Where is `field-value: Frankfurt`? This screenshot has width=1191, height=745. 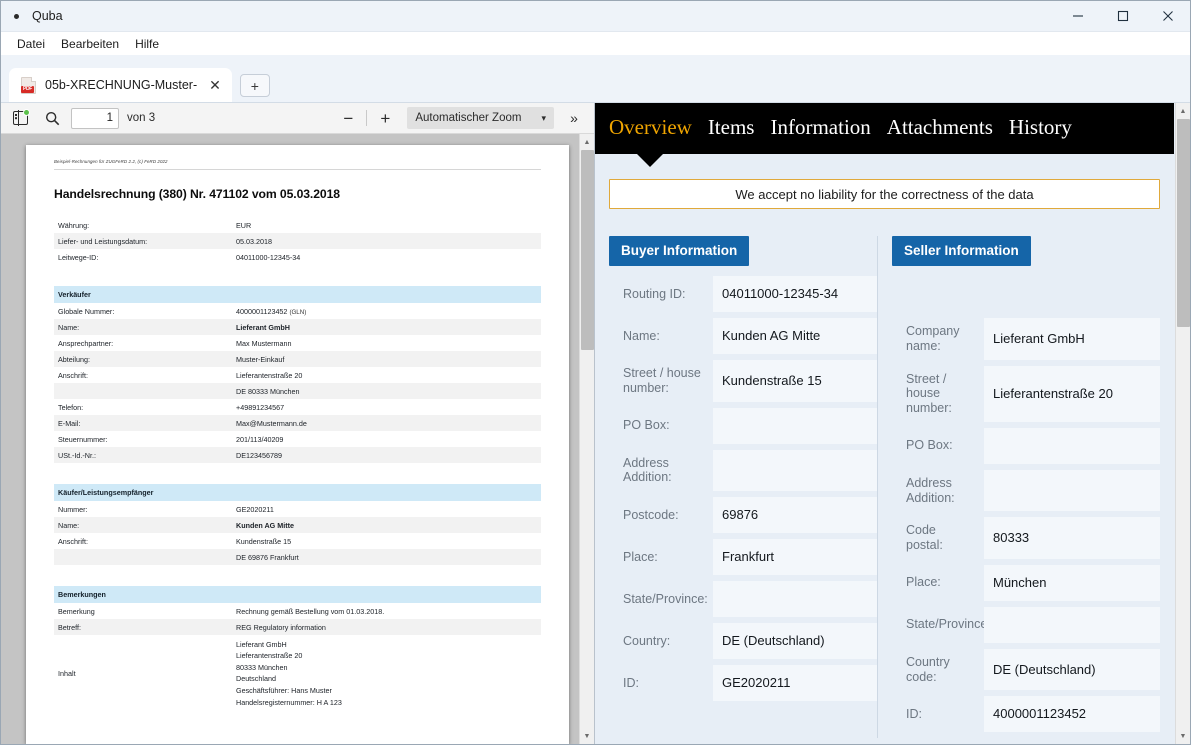
field-value: Frankfurt is located at coordinates (795, 557).